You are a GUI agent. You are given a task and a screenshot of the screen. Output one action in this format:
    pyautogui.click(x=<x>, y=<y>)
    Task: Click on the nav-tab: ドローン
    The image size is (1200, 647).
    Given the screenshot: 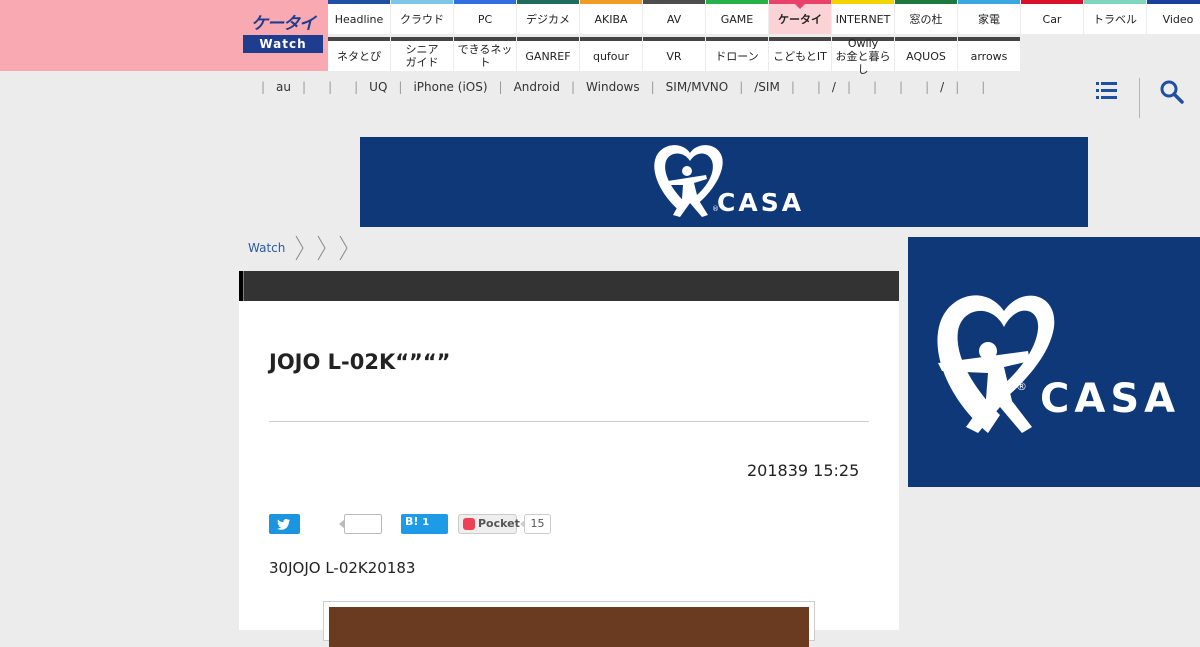 What is the action you would take?
    pyautogui.click(x=737, y=54)
    